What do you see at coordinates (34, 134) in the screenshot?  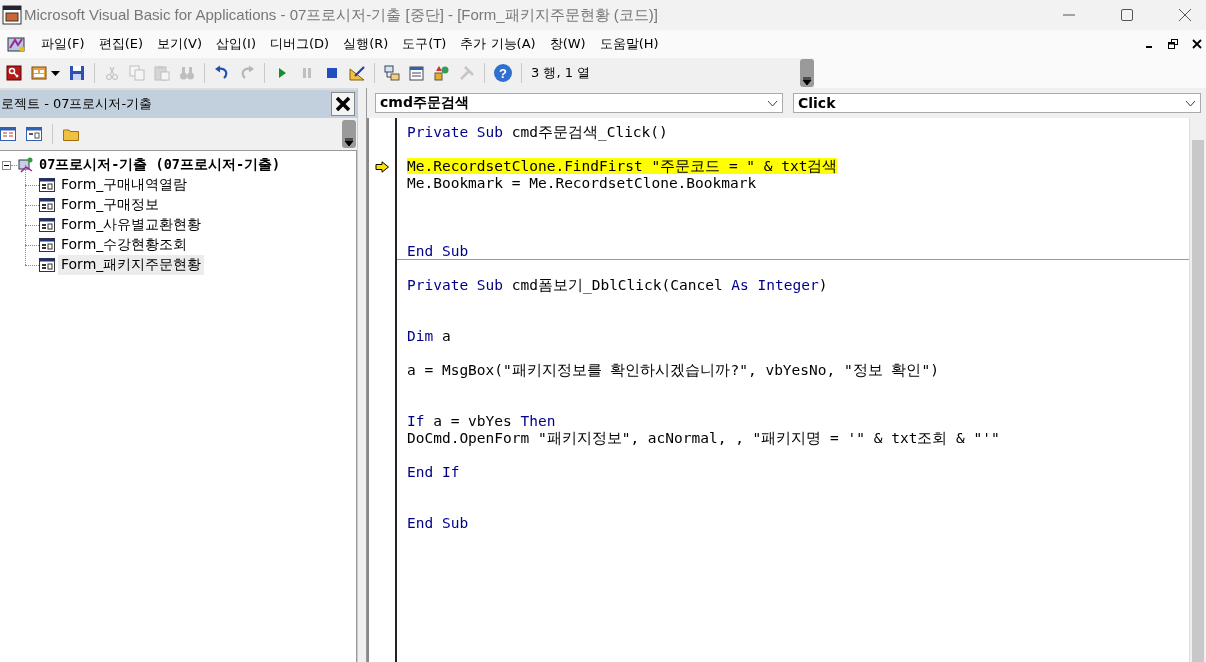 I see `view-form-icon` at bounding box center [34, 134].